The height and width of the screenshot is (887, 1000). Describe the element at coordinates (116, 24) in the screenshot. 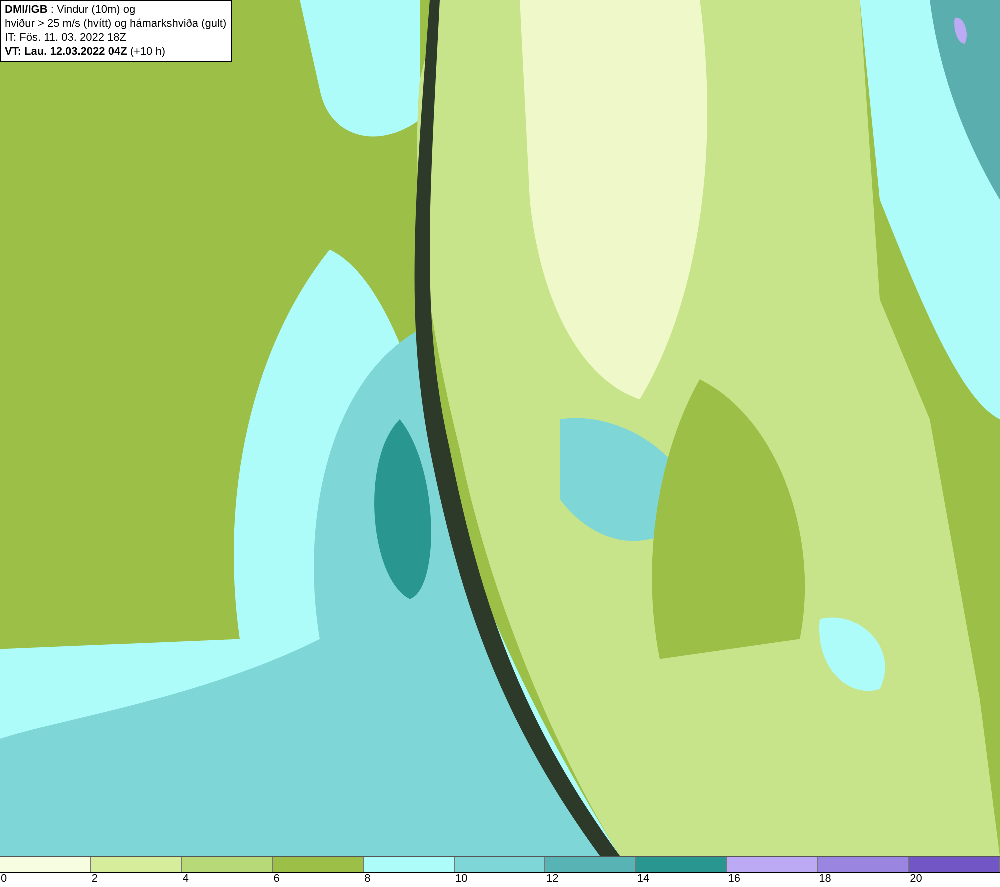

I see `info-text: hviður > 25 m/s (hvítt) og hámarkshviða (gult)` at that location.